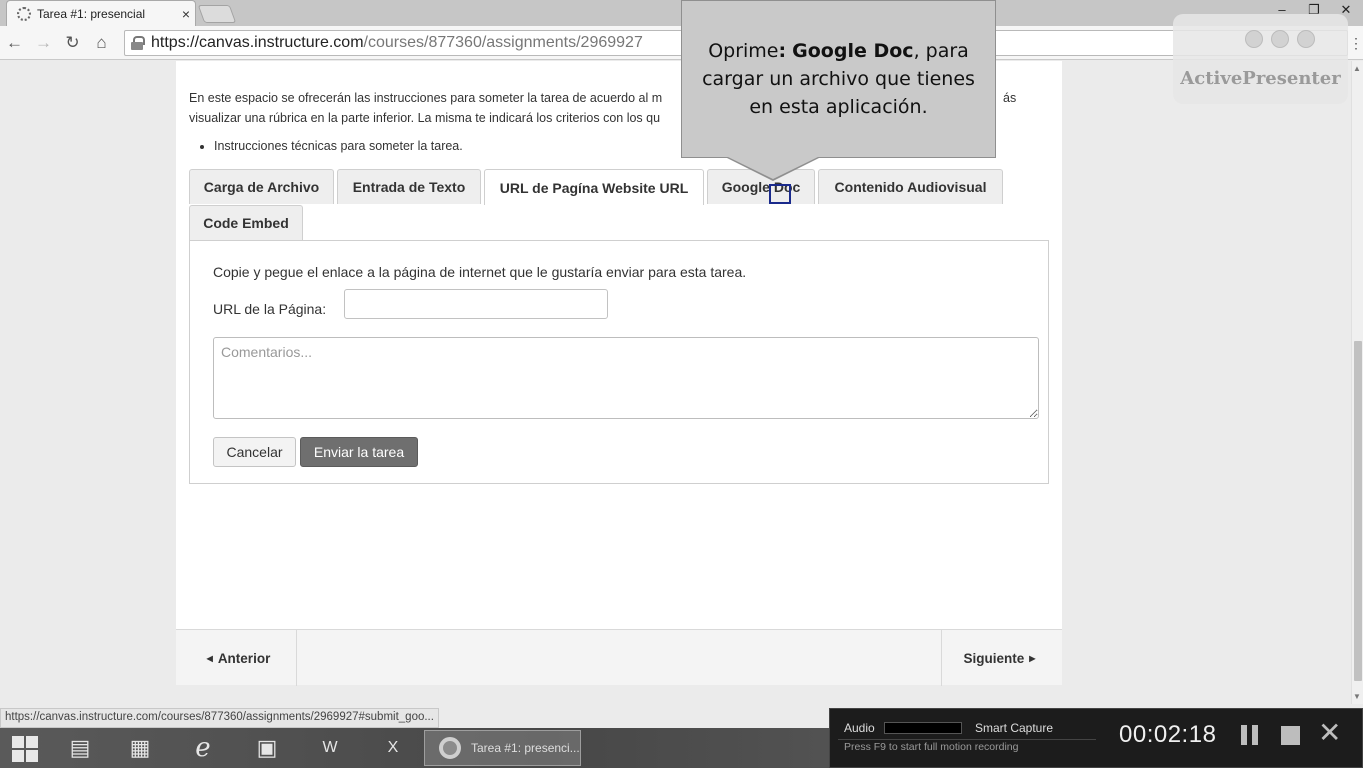 The image size is (1363, 768). Describe the element at coordinates (773, 168) in the screenshot. I see `callout-pointer` at that location.